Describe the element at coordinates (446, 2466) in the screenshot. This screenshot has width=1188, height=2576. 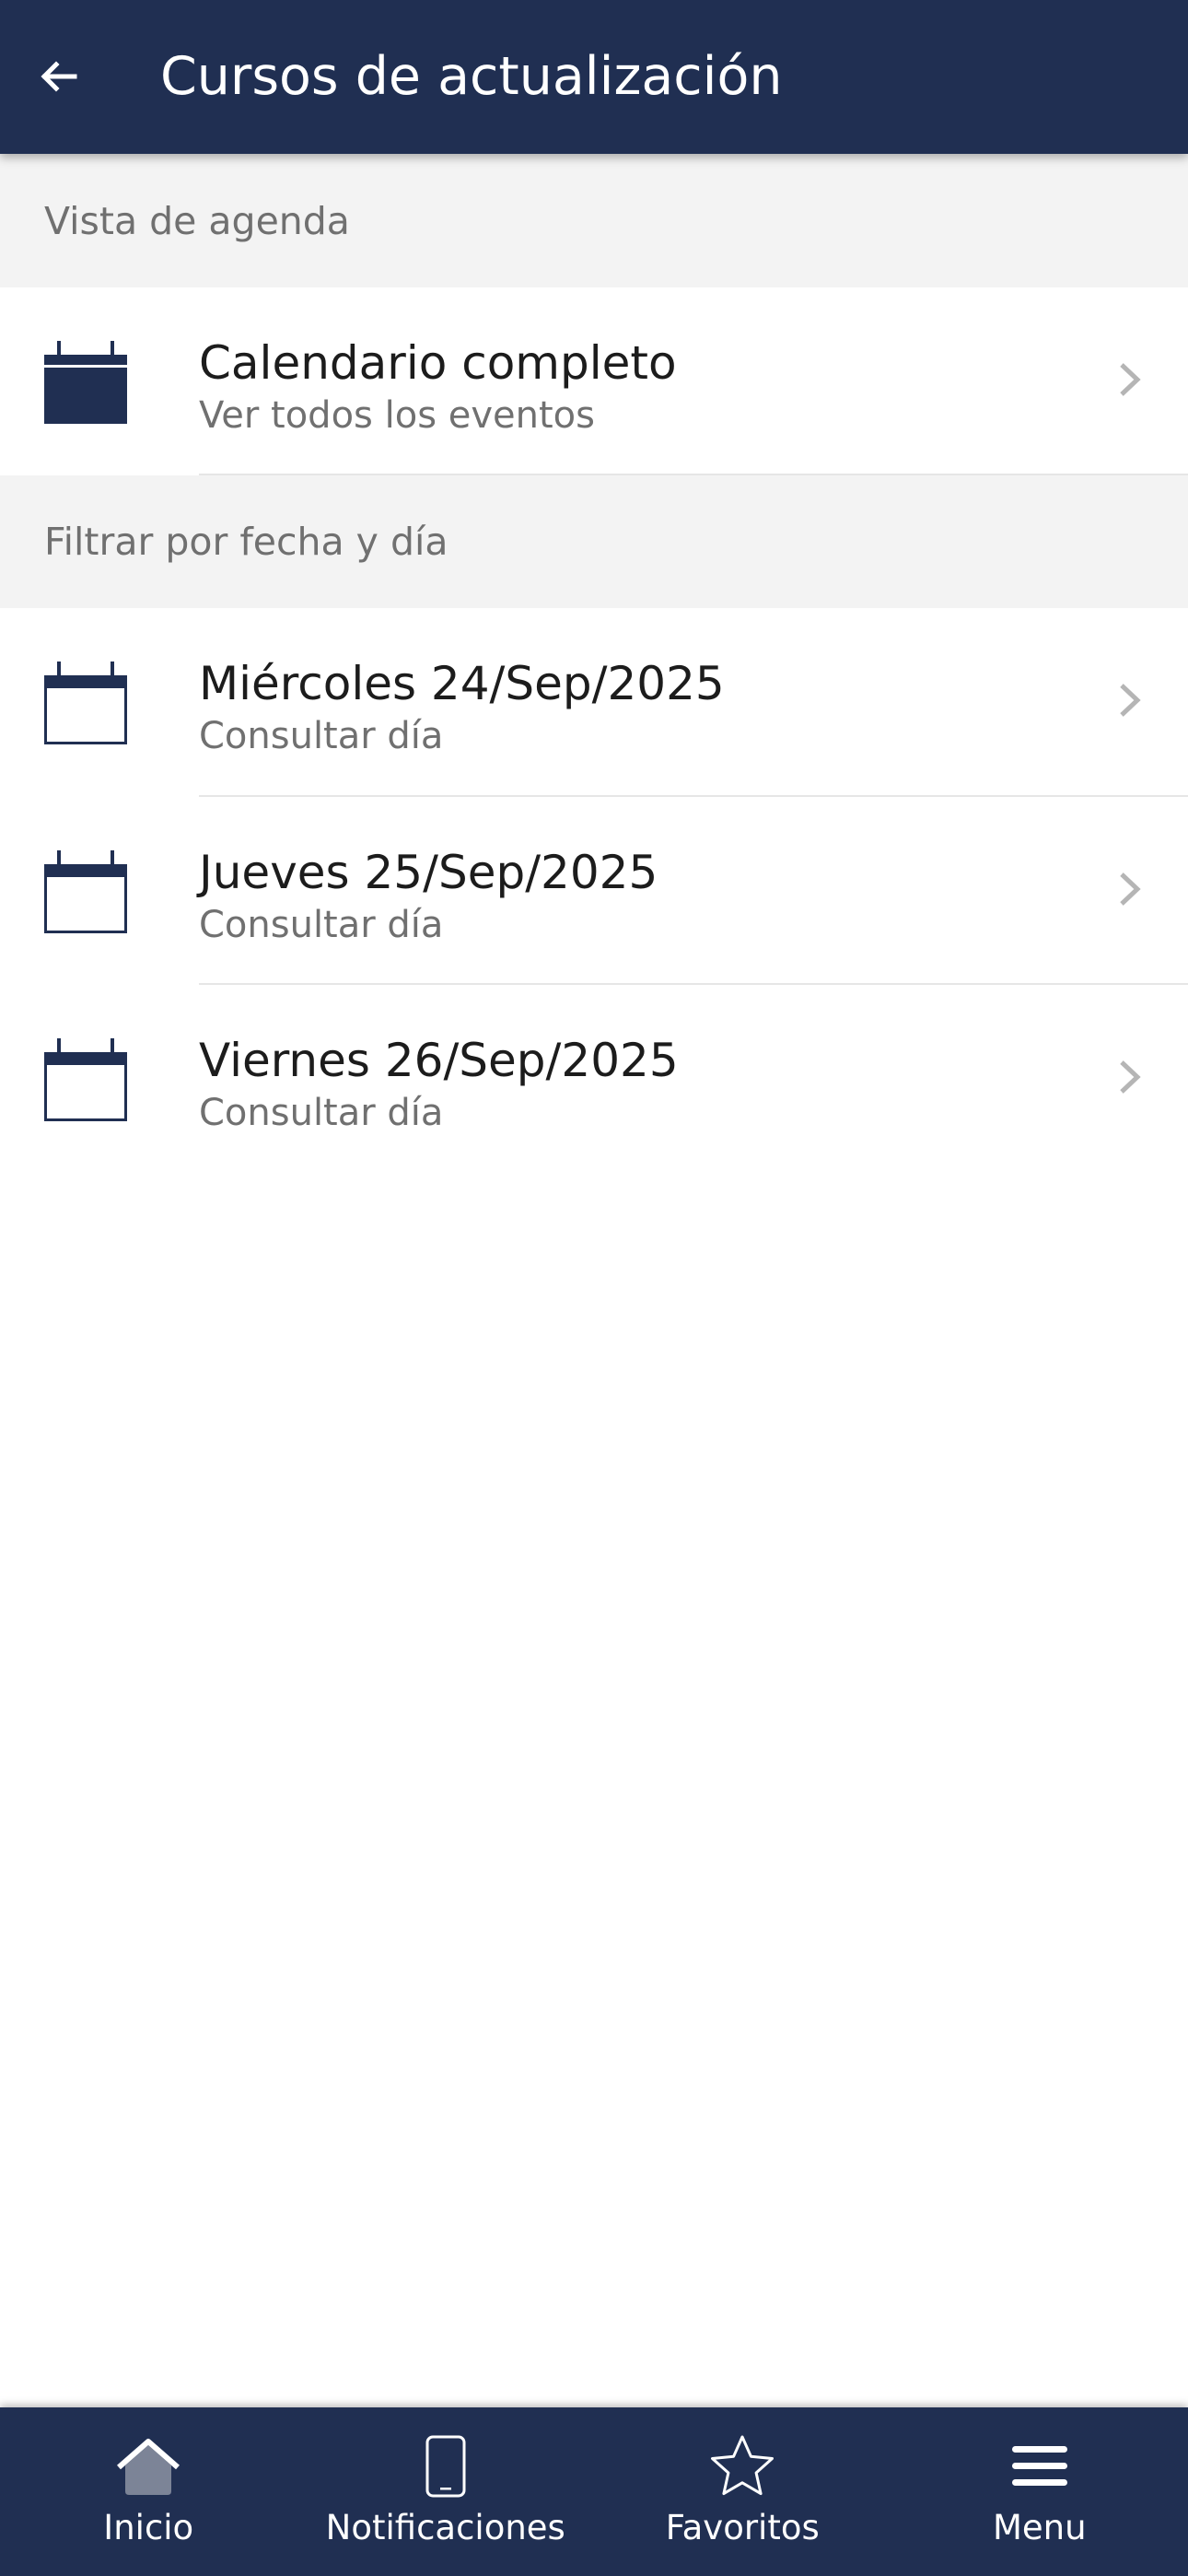
I see `phone-icon` at that location.